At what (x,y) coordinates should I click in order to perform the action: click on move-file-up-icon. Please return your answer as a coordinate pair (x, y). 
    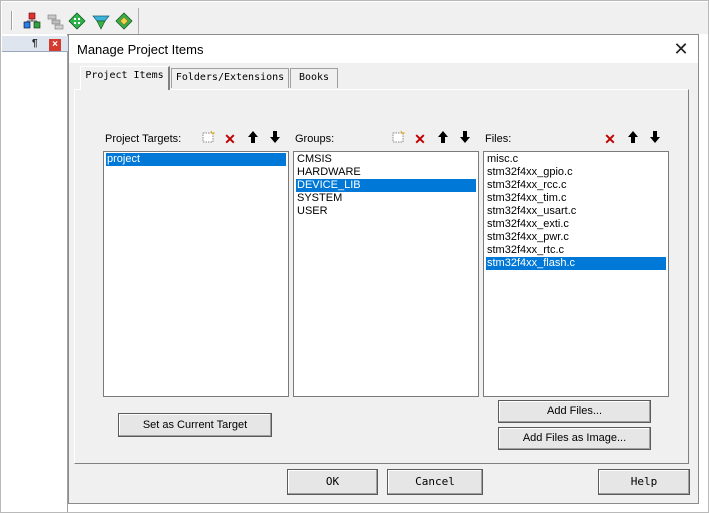
    Looking at the image, I should click on (633, 139).